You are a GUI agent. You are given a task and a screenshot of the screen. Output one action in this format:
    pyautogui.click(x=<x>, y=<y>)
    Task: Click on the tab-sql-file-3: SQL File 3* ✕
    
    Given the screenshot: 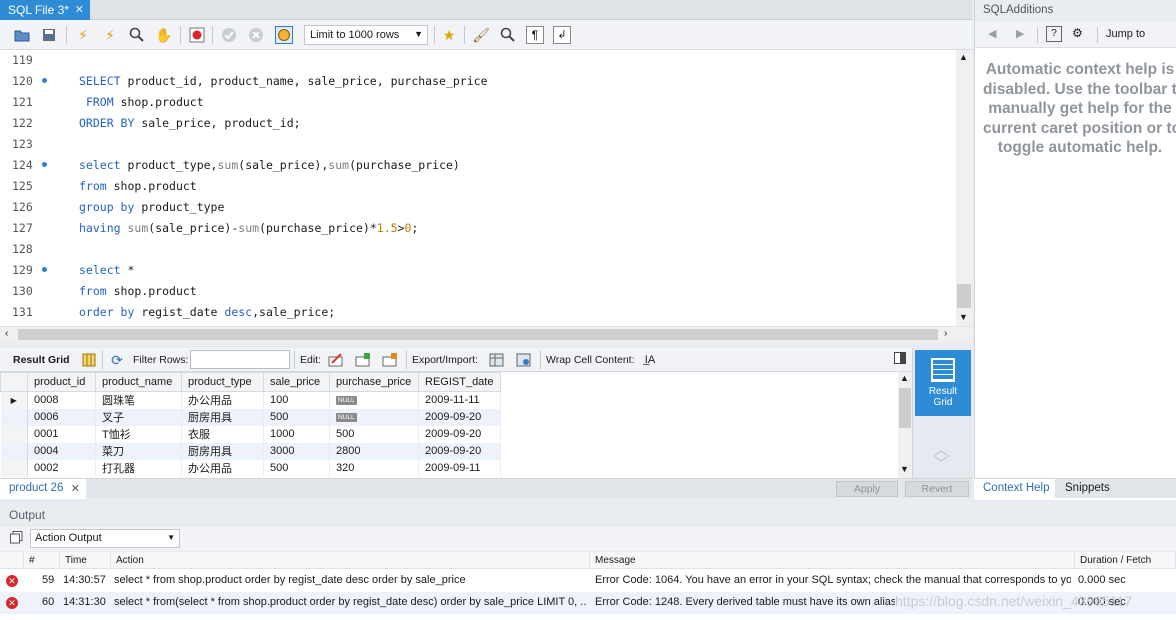 What is the action you would take?
    pyautogui.click(x=45, y=10)
    